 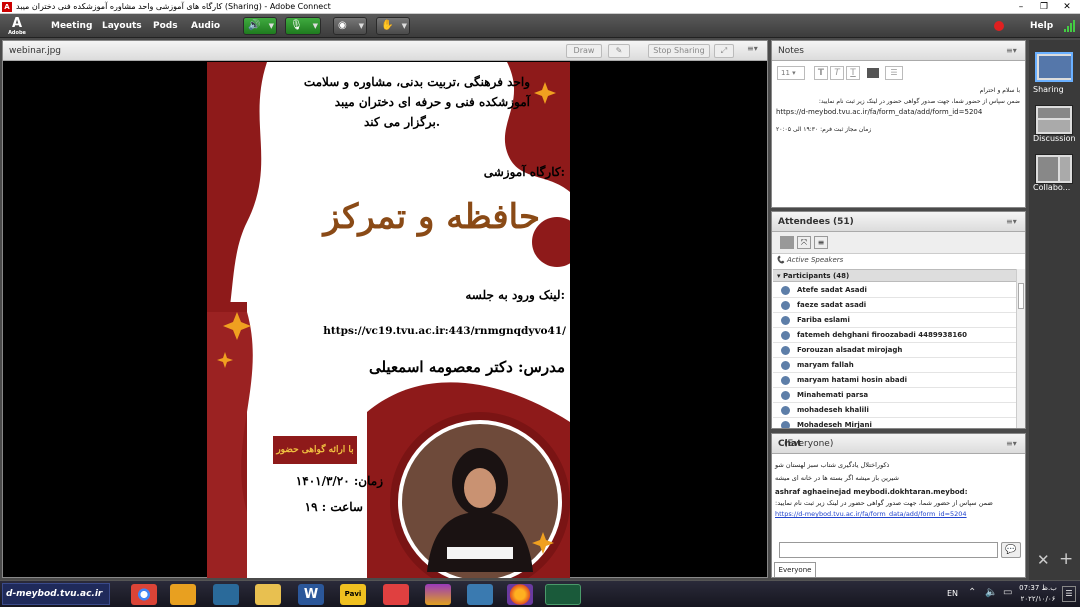 What do you see at coordinates (1044, 7) in the screenshot?
I see `maximize-button: ❐` at bounding box center [1044, 7].